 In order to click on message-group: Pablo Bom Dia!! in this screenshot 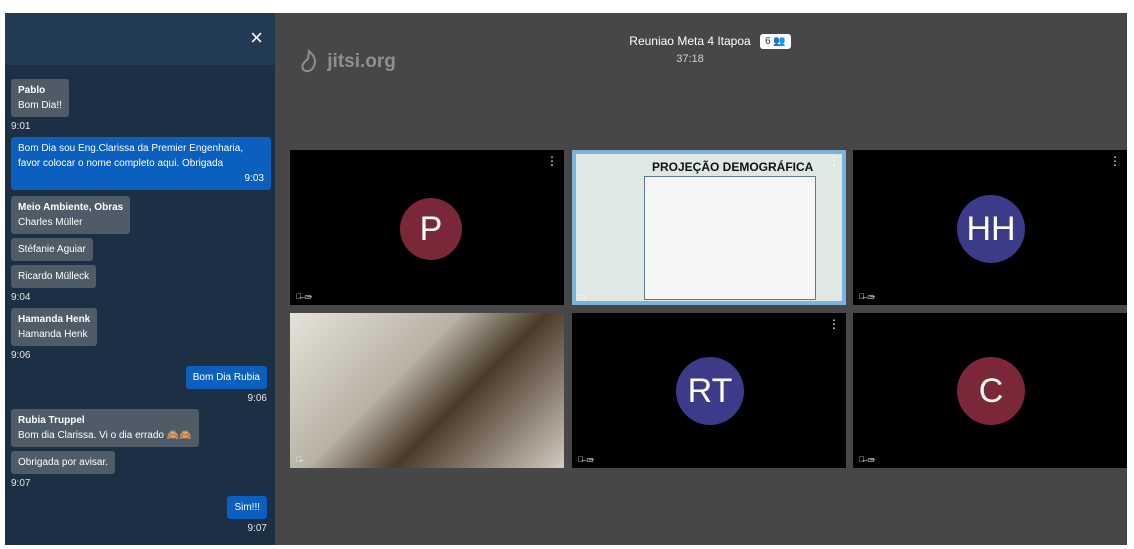, I will do `click(140, 100)`.